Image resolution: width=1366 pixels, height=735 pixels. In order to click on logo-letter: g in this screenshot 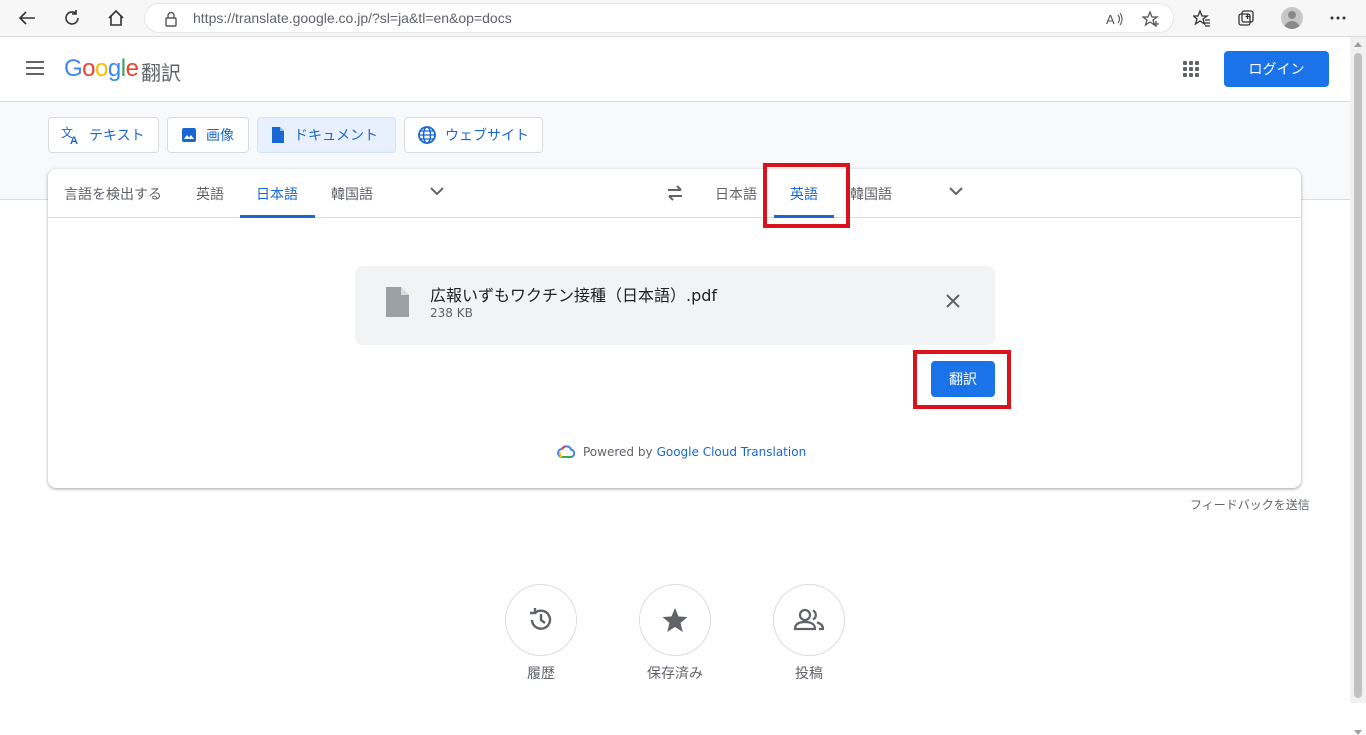, I will do `click(114, 68)`.